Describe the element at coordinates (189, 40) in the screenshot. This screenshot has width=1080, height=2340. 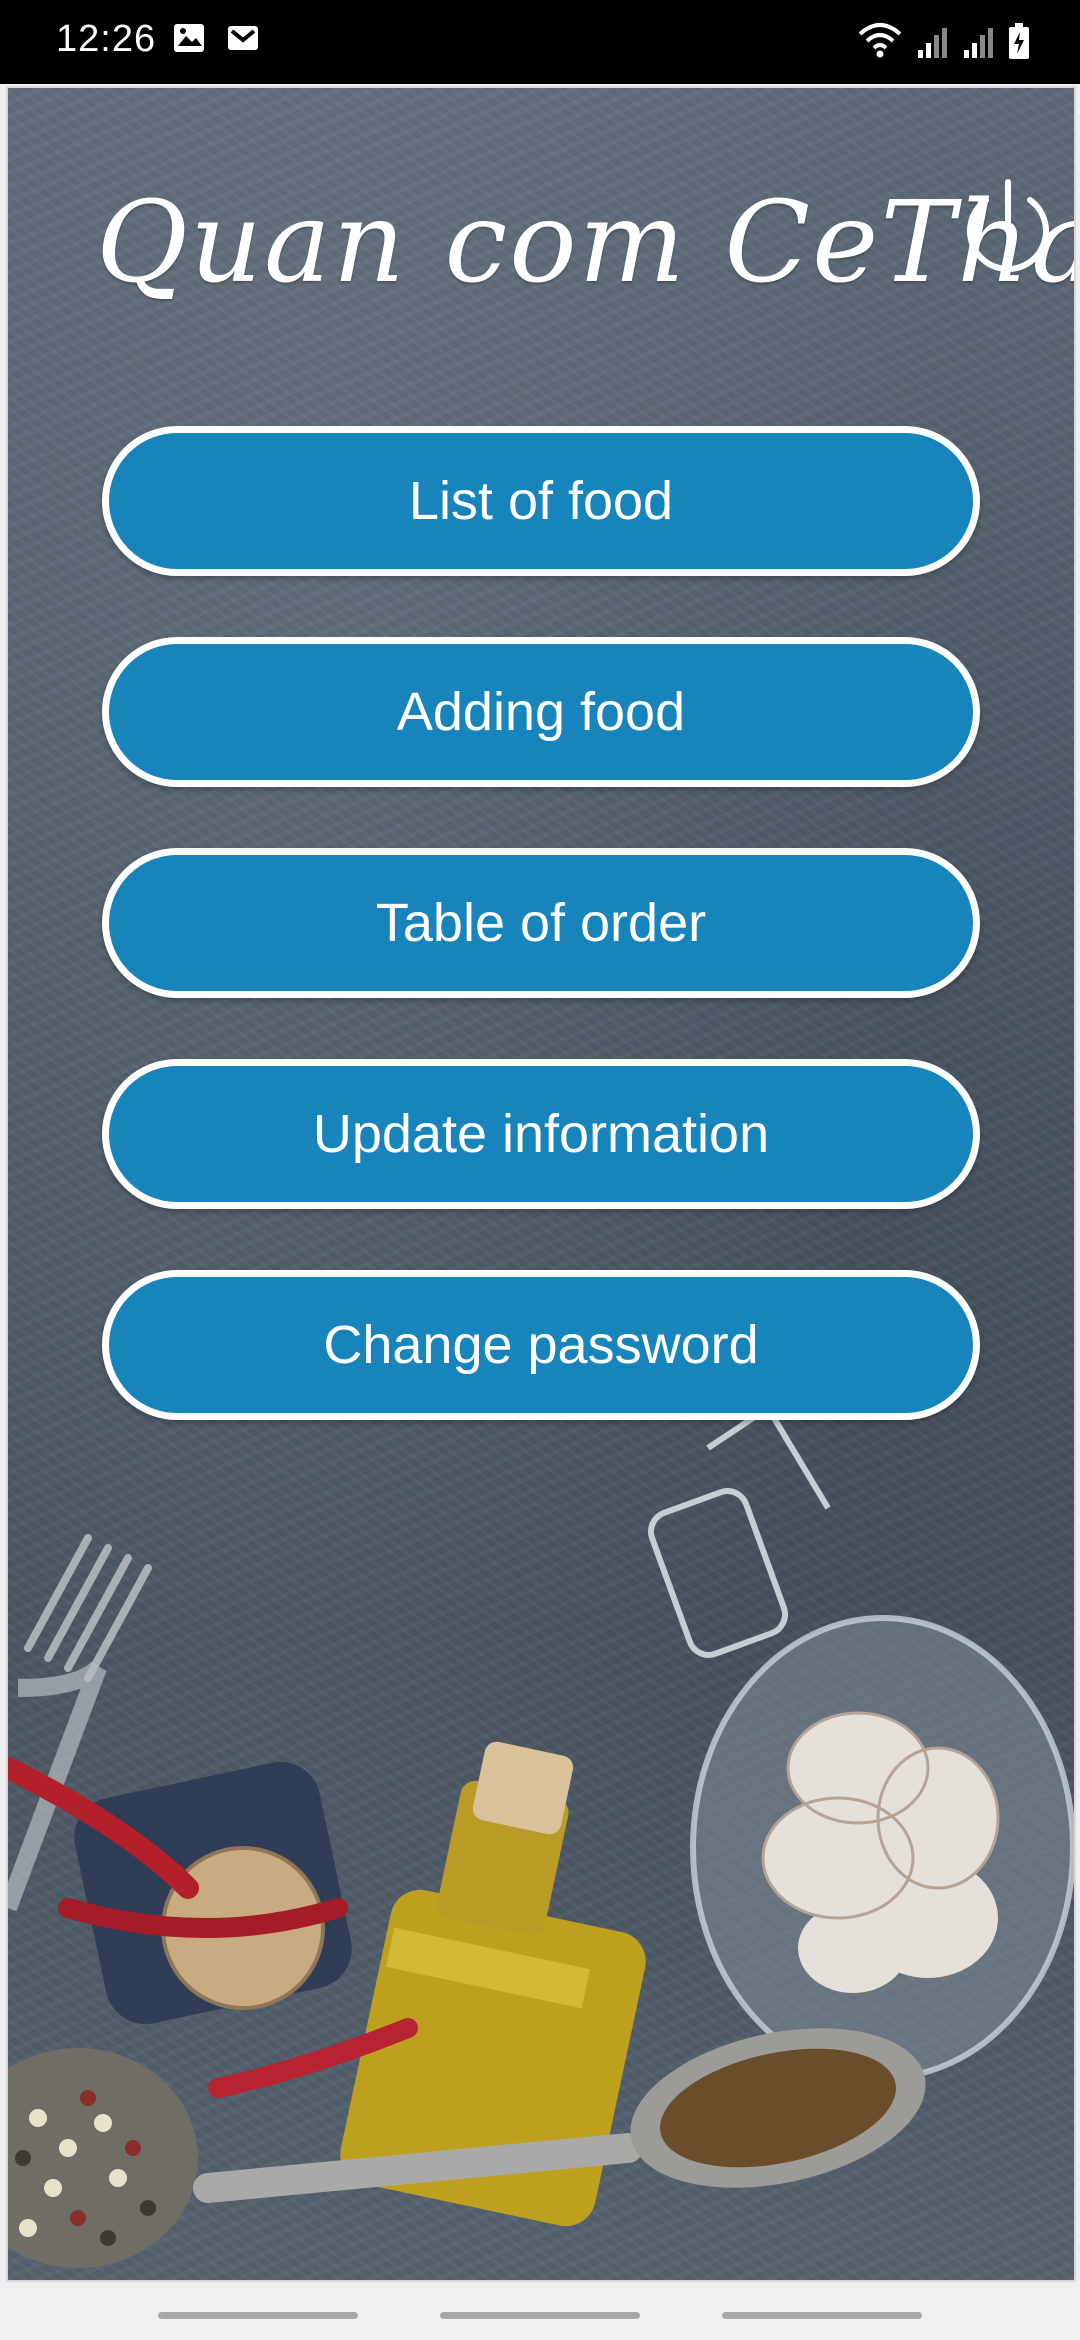
I see `image-icon` at that location.